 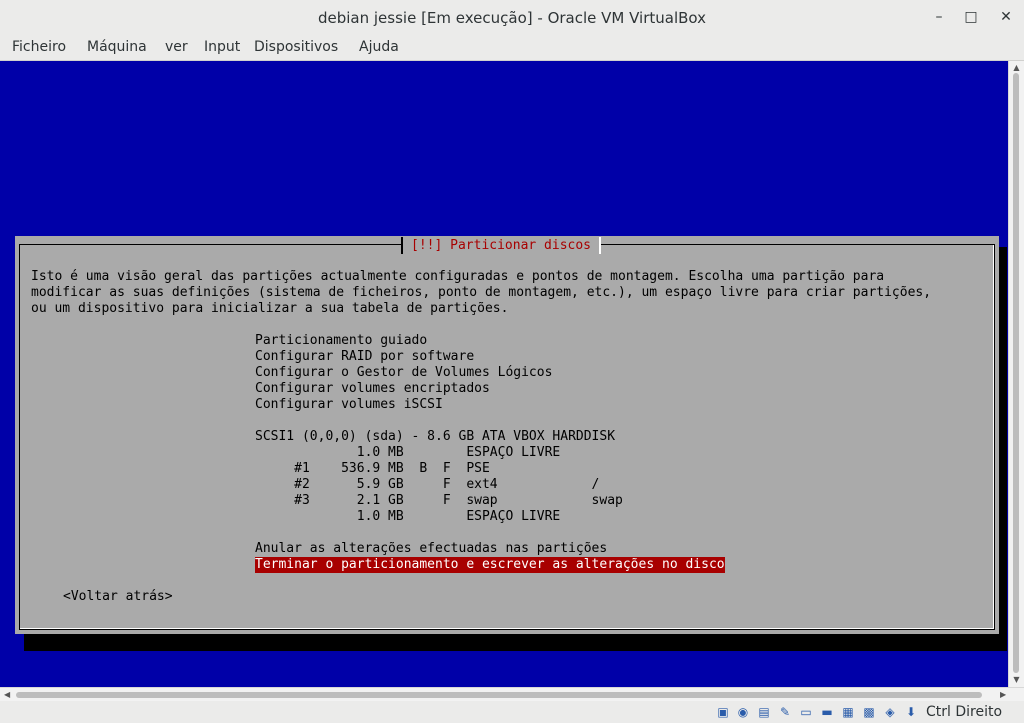 What do you see at coordinates (296, 47) in the screenshot?
I see `menu-dispositivos: Dispositivos` at bounding box center [296, 47].